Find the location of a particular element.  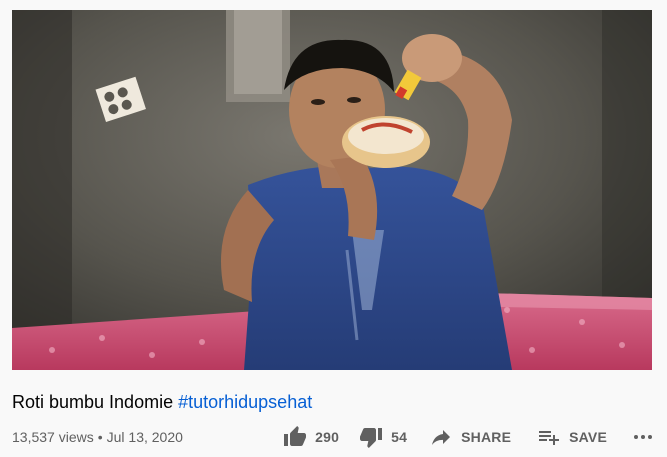

more-actions-button is located at coordinates (643, 437).